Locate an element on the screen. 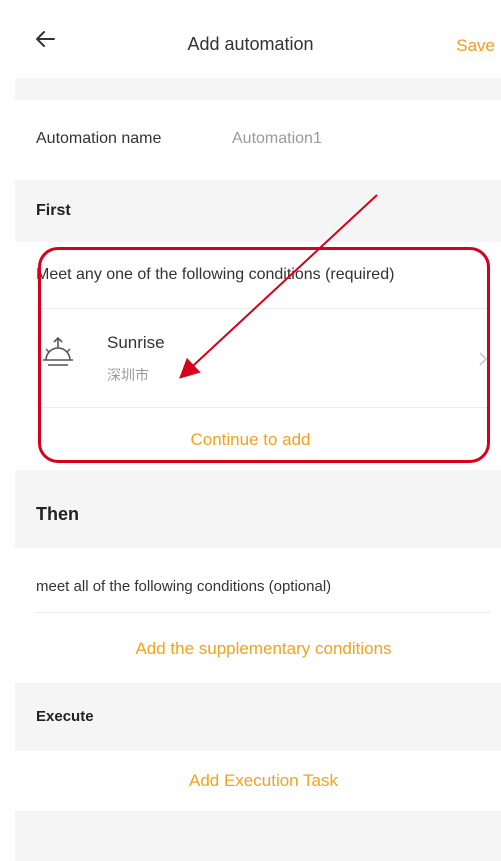 This screenshot has height=861, width=501. bottom-spacer is located at coordinates (258, 836).